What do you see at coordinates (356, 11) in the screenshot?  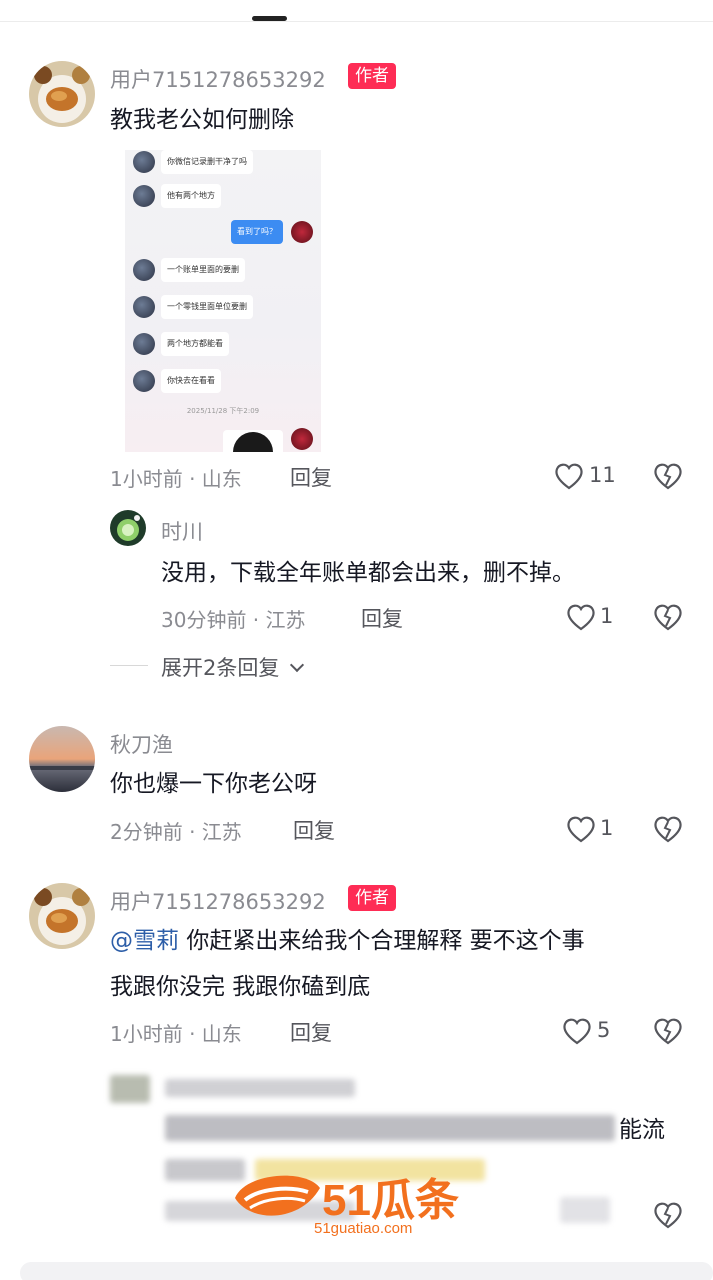 I see `top-bar` at bounding box center [356, 11].